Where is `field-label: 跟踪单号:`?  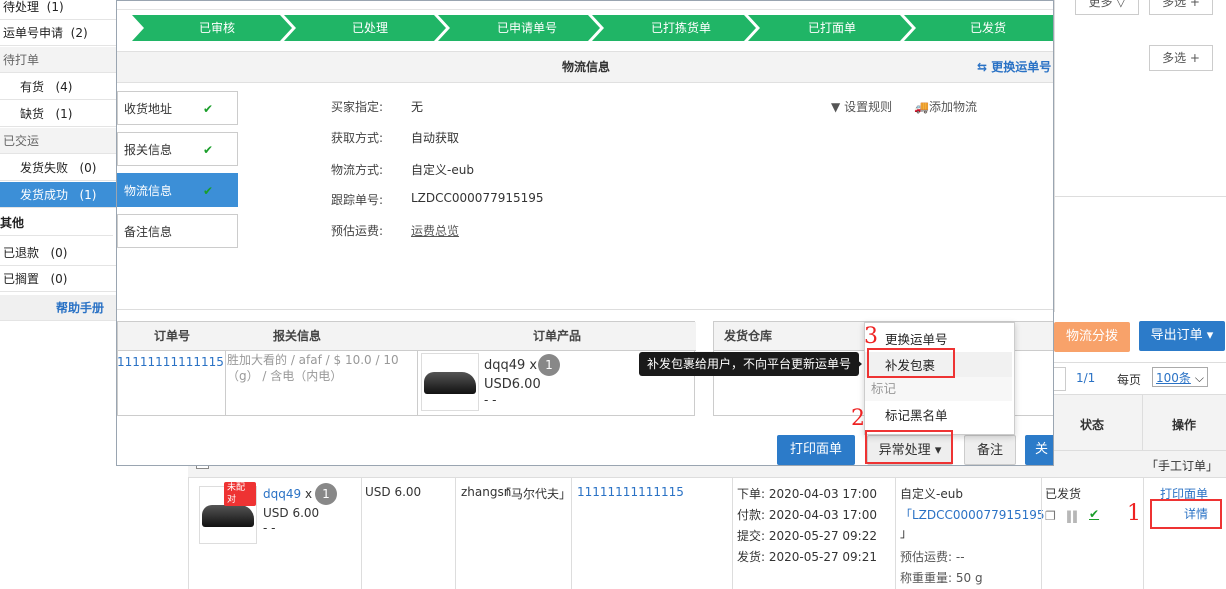
field-label: 跟踪单号: is located at coordinates (357, 200).